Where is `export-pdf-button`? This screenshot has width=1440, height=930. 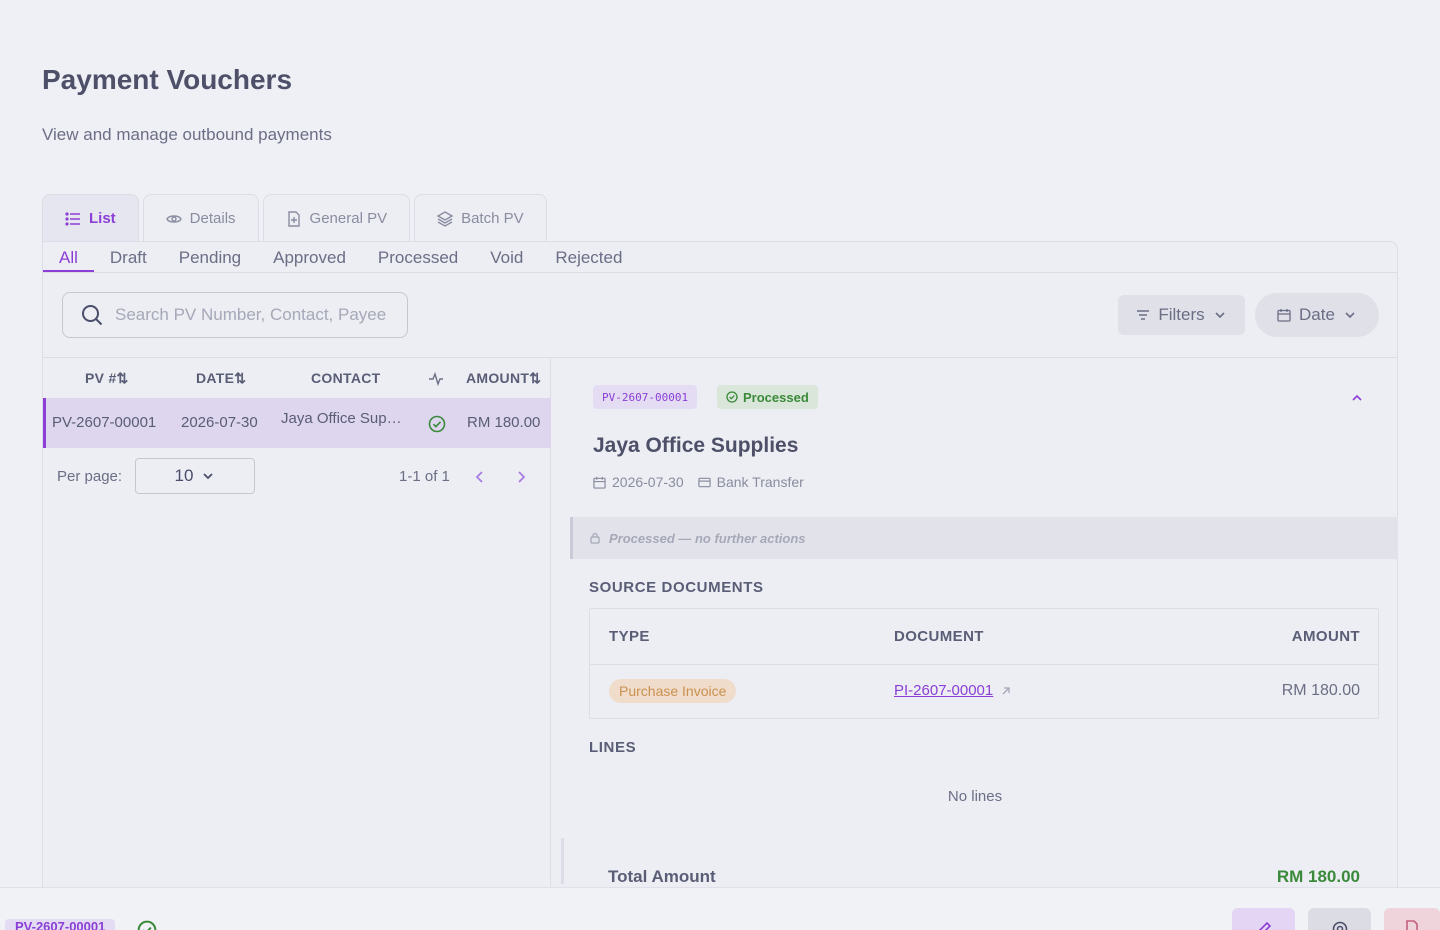
export-pdf-button is located at coordinates (1412, 919).